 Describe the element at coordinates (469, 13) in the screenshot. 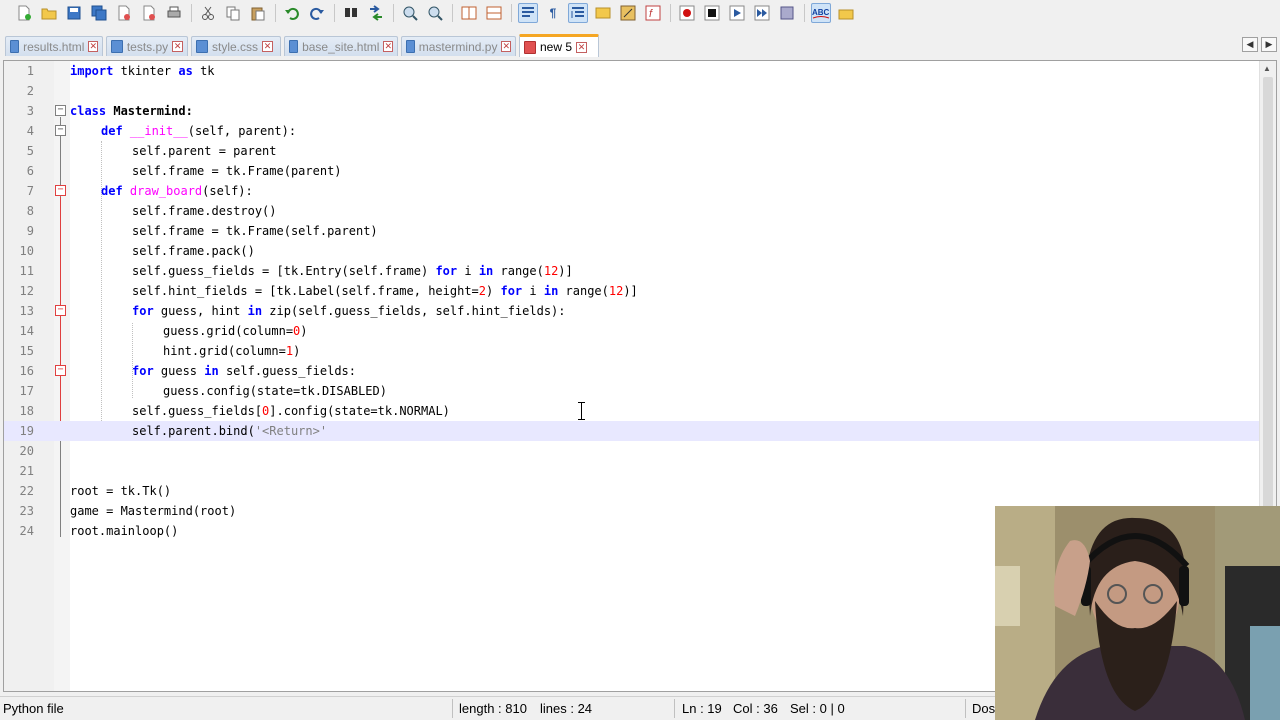

I see `sync-v-icon` at that location.